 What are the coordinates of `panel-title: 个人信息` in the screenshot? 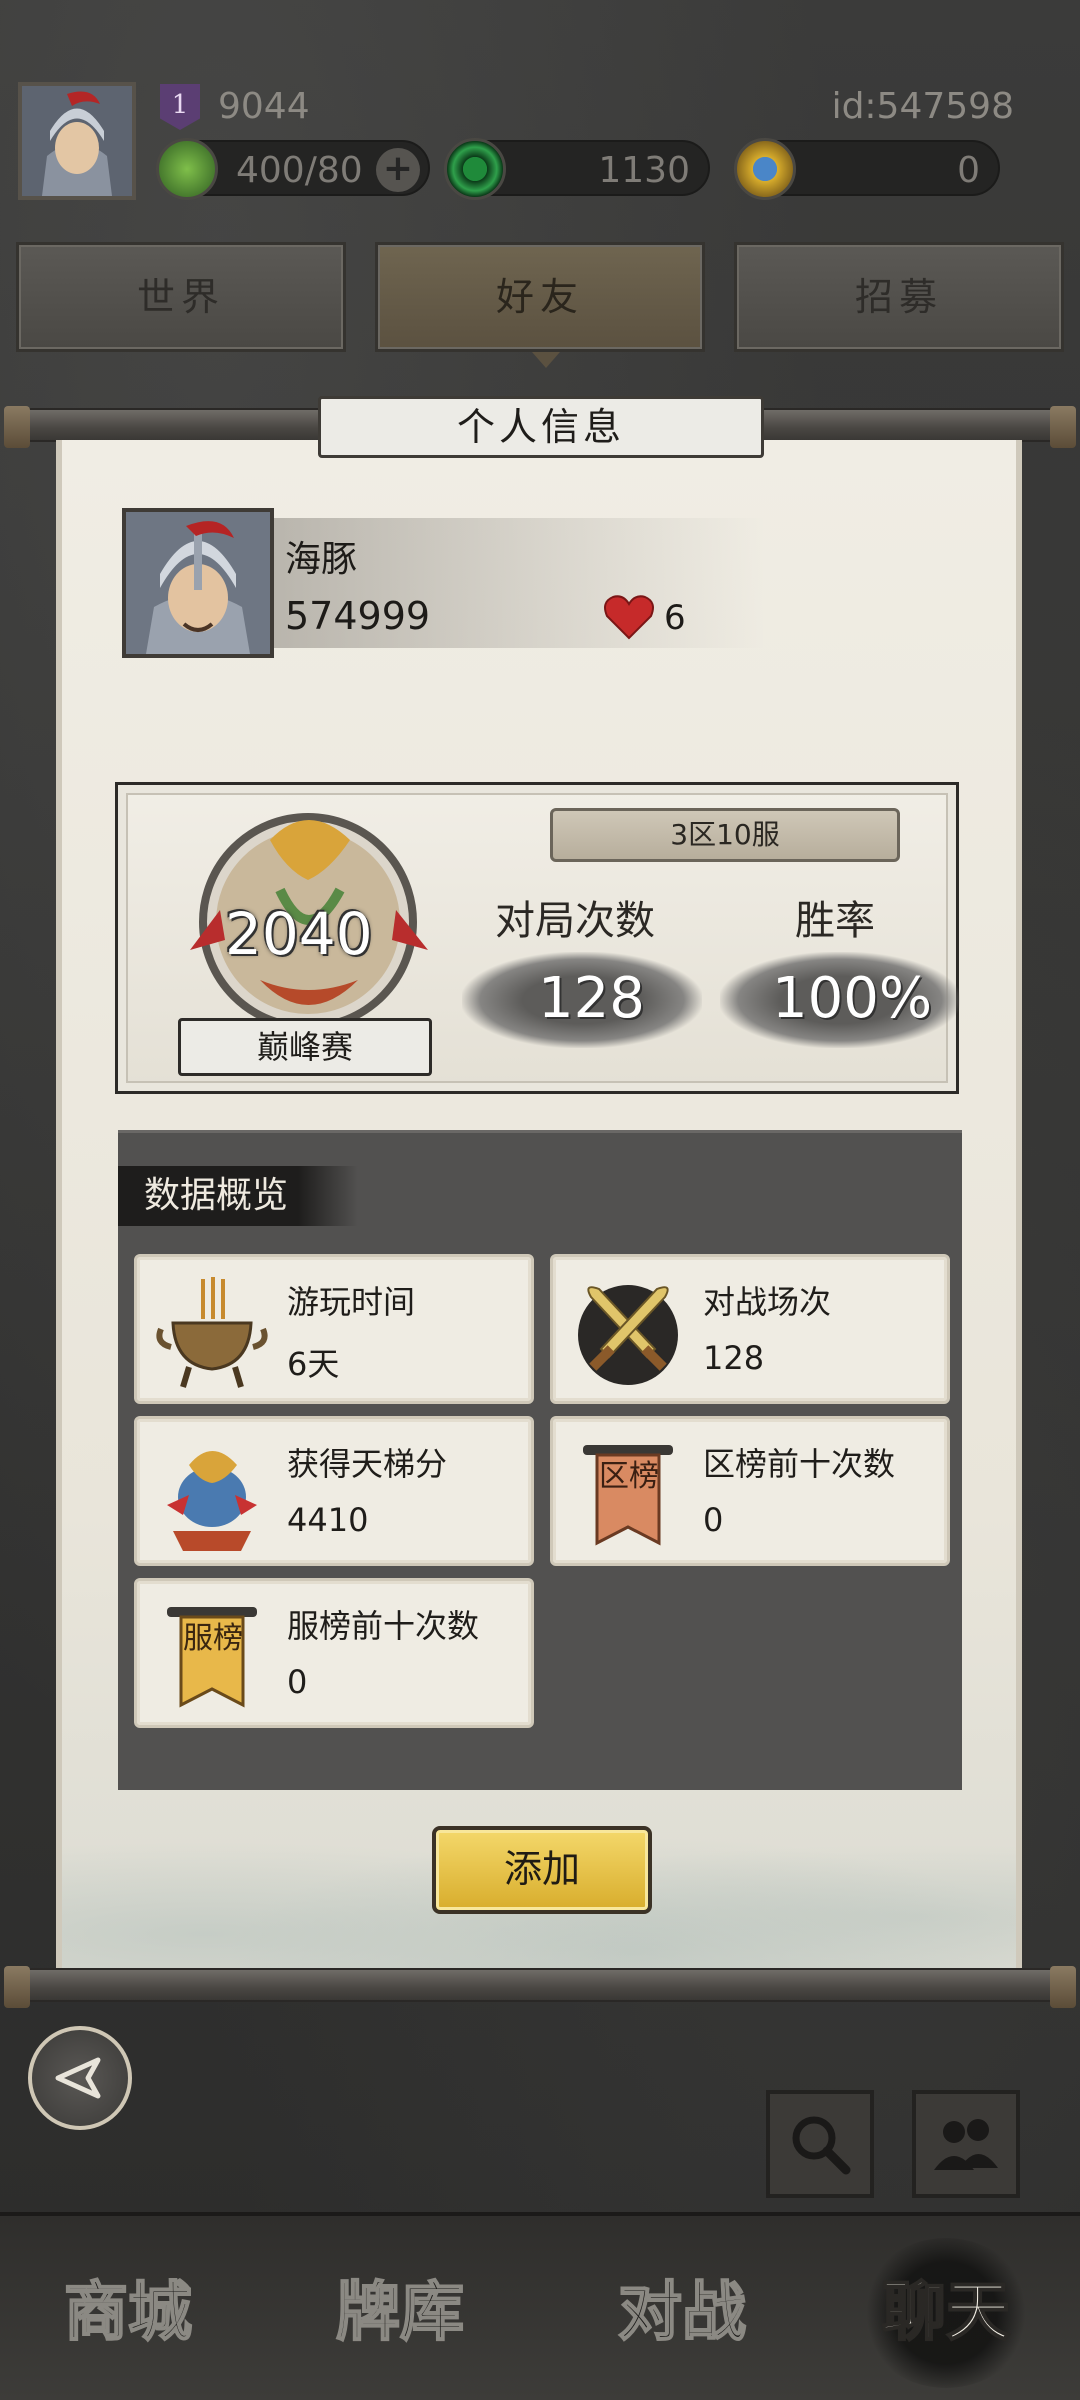 It's located at (541, 427).